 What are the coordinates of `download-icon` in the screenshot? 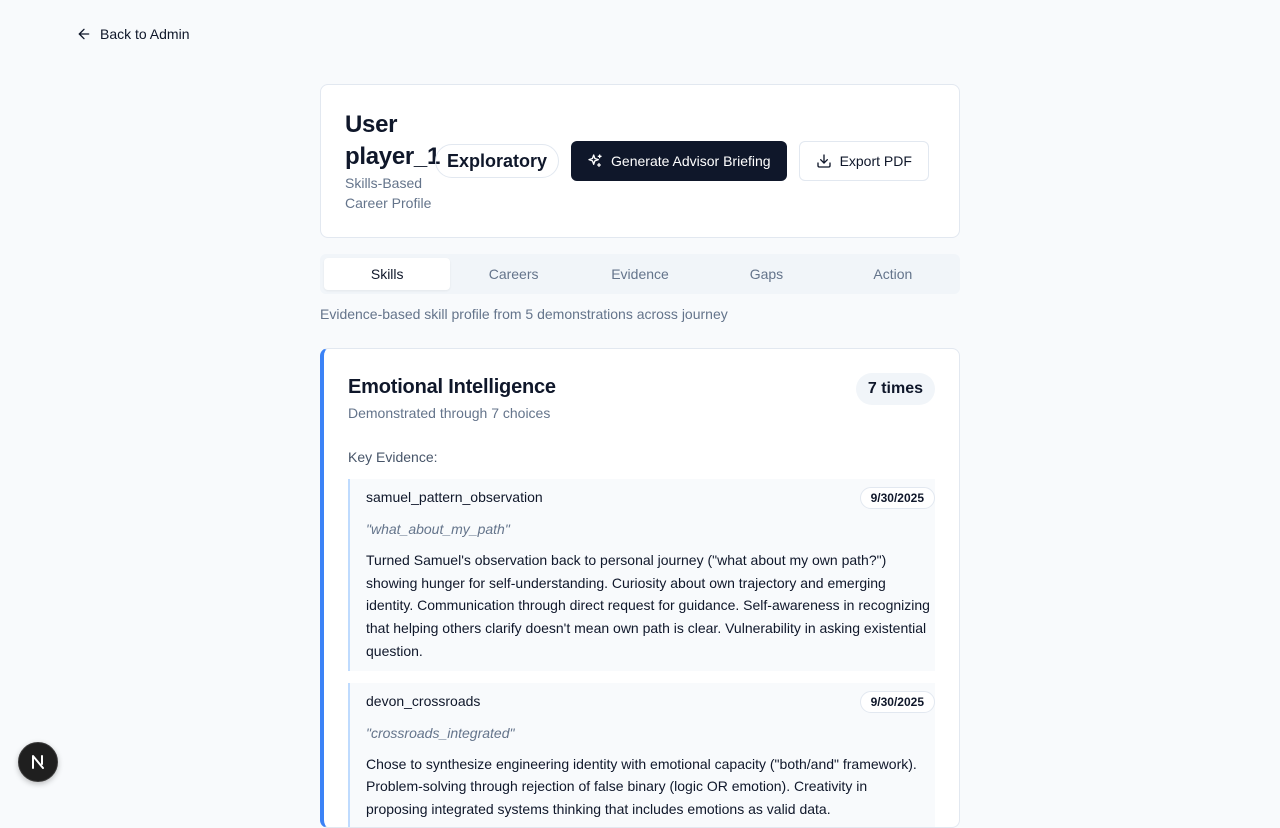 It's located at (823, 161).